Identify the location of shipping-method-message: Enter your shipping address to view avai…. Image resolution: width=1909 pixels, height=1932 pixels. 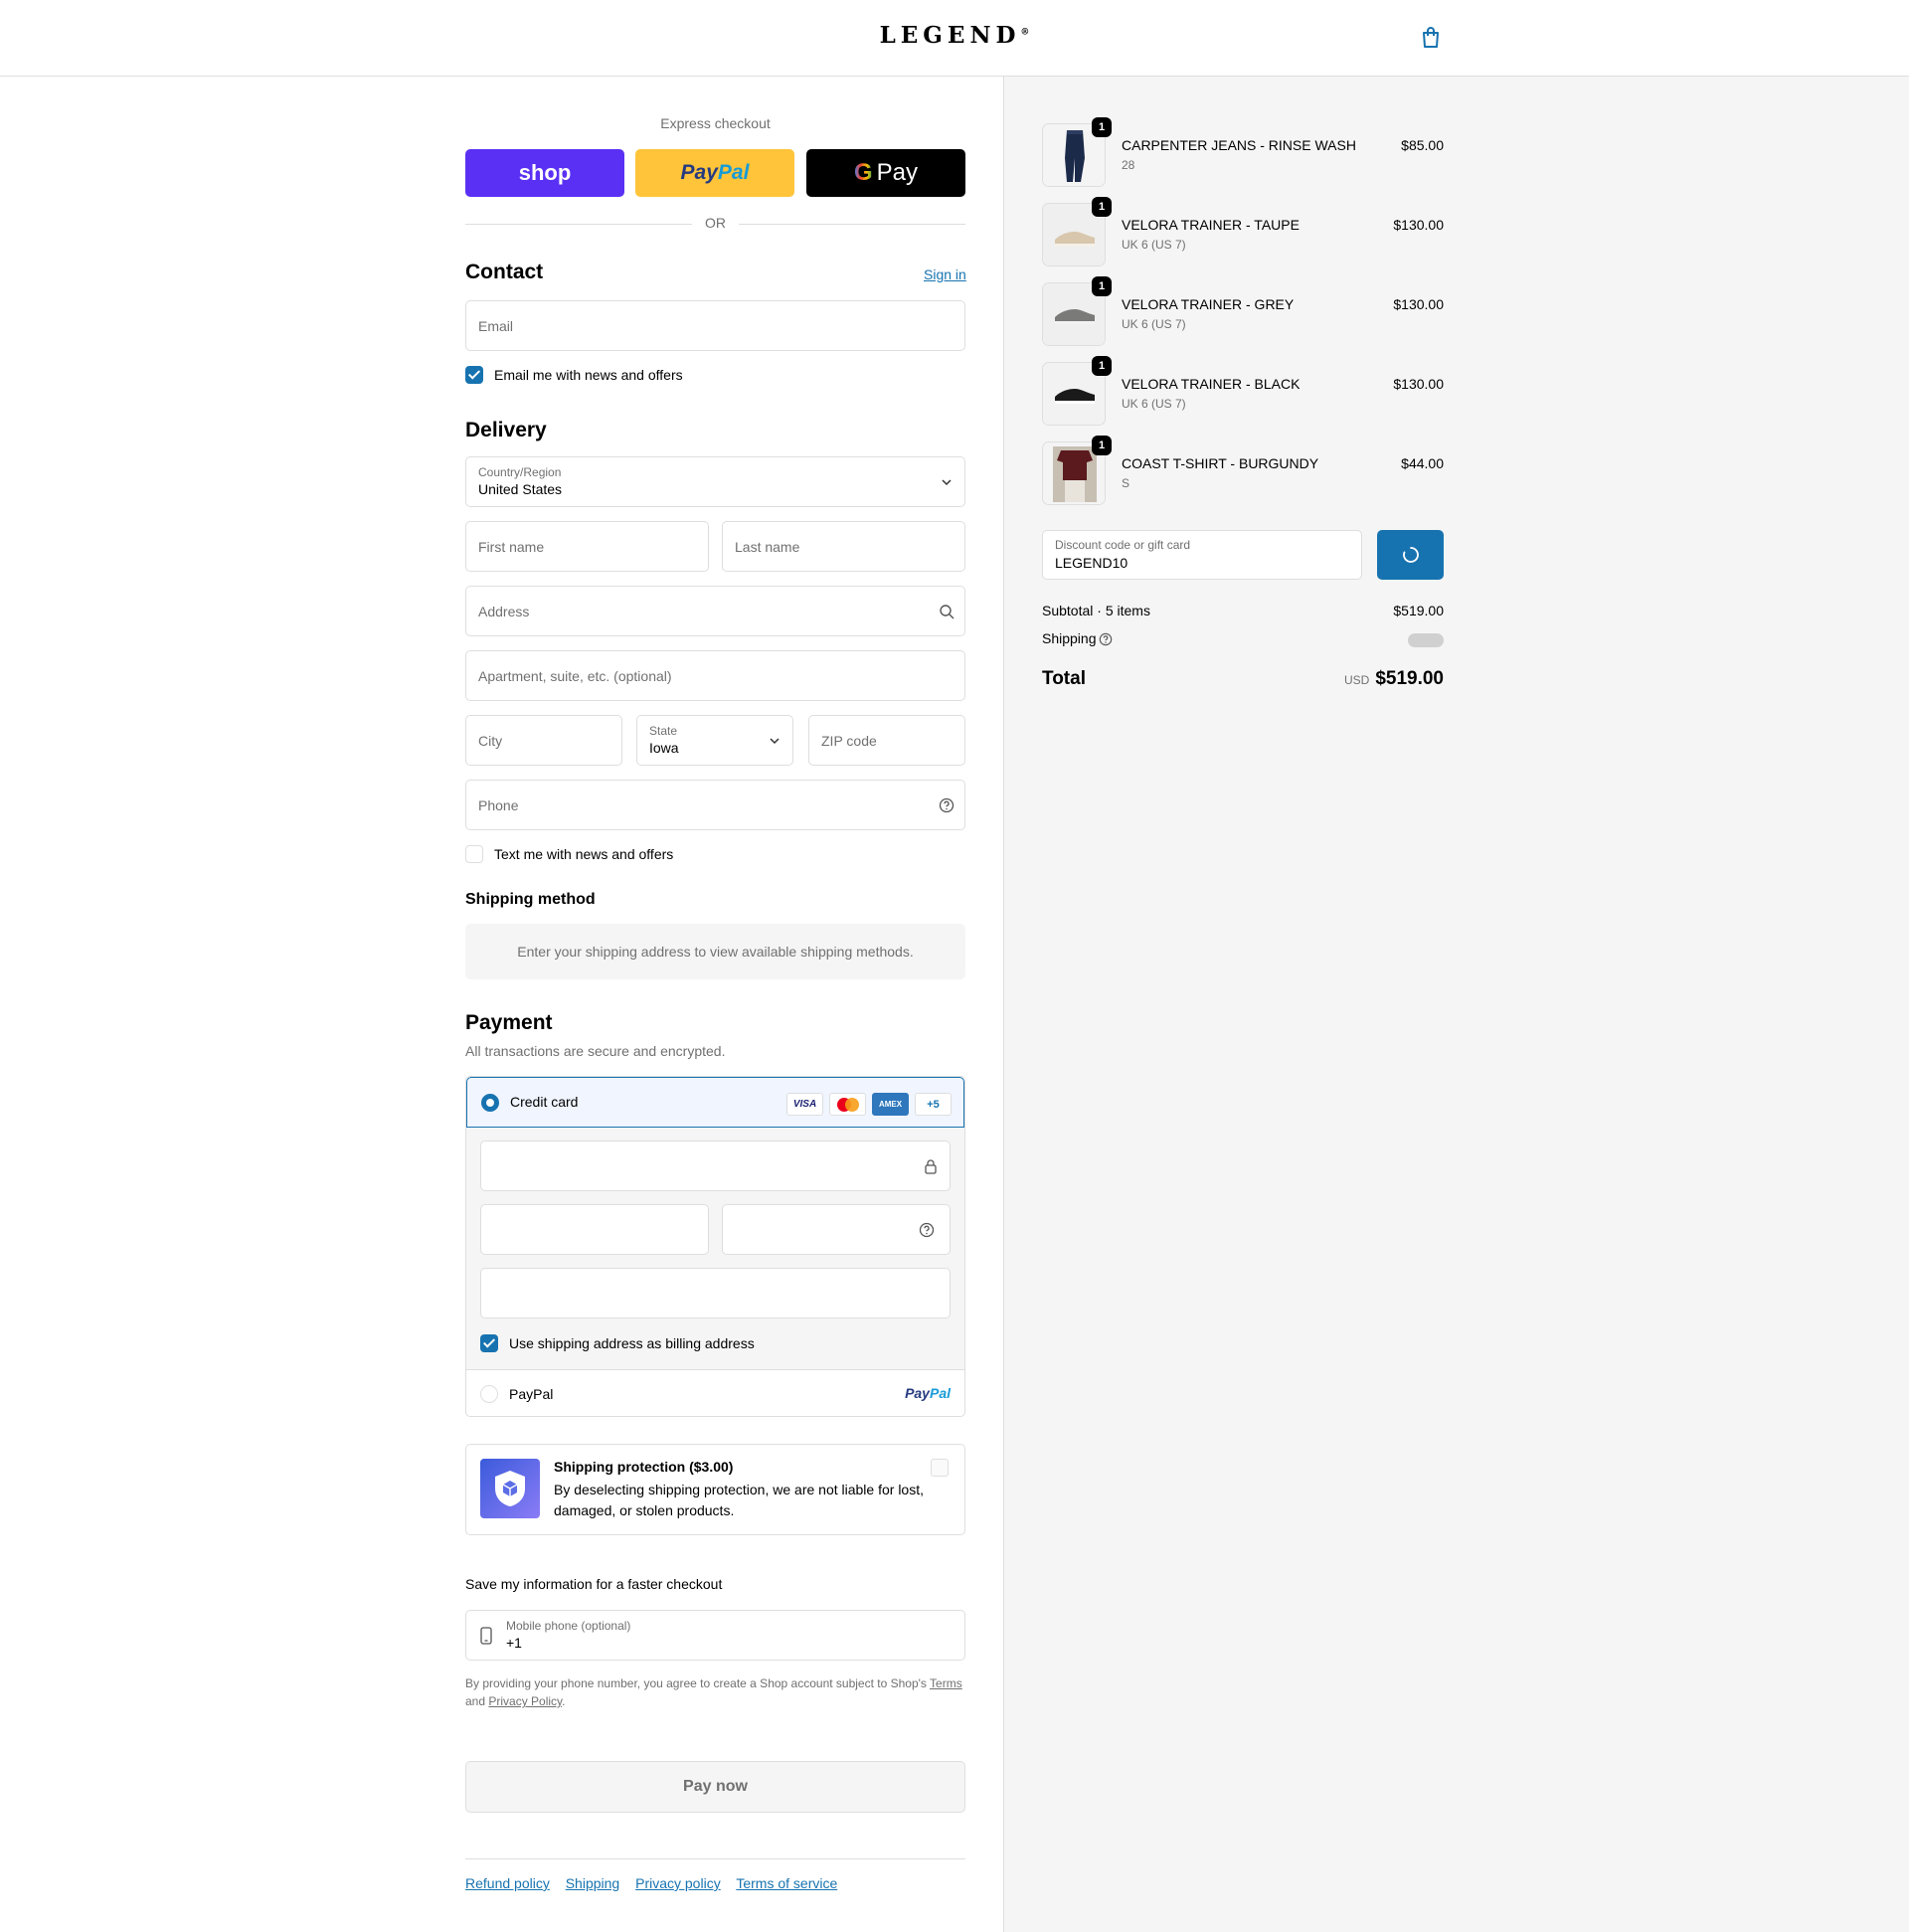
(715, 952).